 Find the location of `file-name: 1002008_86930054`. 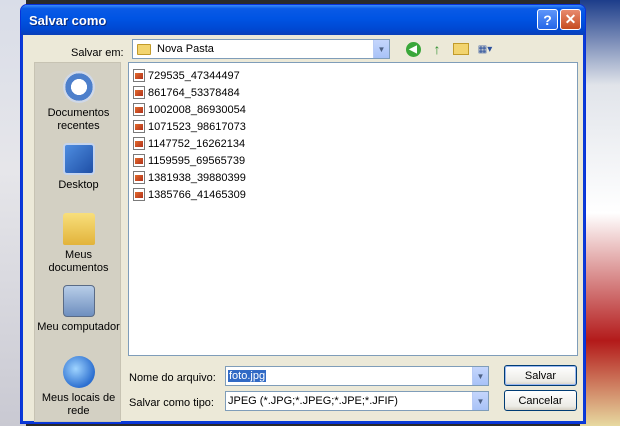

file-name: 1002008_86930054 is located at coordinates (197, 109).